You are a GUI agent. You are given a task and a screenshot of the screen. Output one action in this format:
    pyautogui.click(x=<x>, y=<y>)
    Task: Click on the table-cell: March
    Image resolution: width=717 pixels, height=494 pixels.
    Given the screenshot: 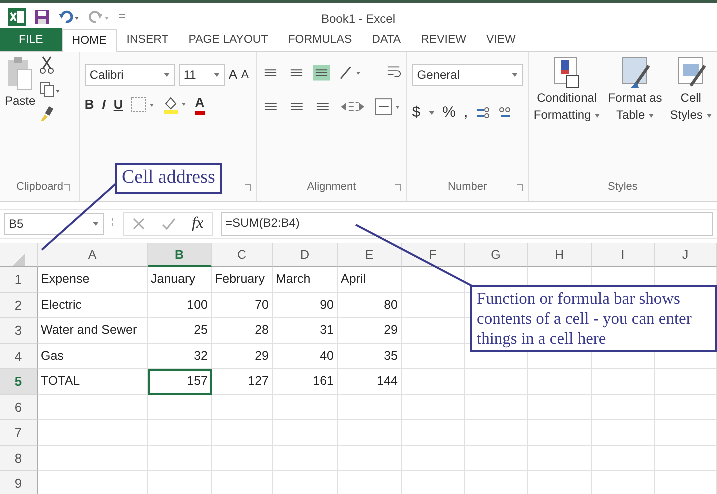 What is the action you would take?
    pyautogui.click(x=305, y=279)
    